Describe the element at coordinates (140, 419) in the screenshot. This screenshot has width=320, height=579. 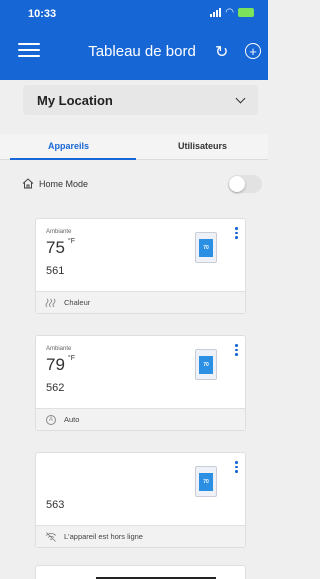
I see `device-mode-footer: A Auto` at that location.